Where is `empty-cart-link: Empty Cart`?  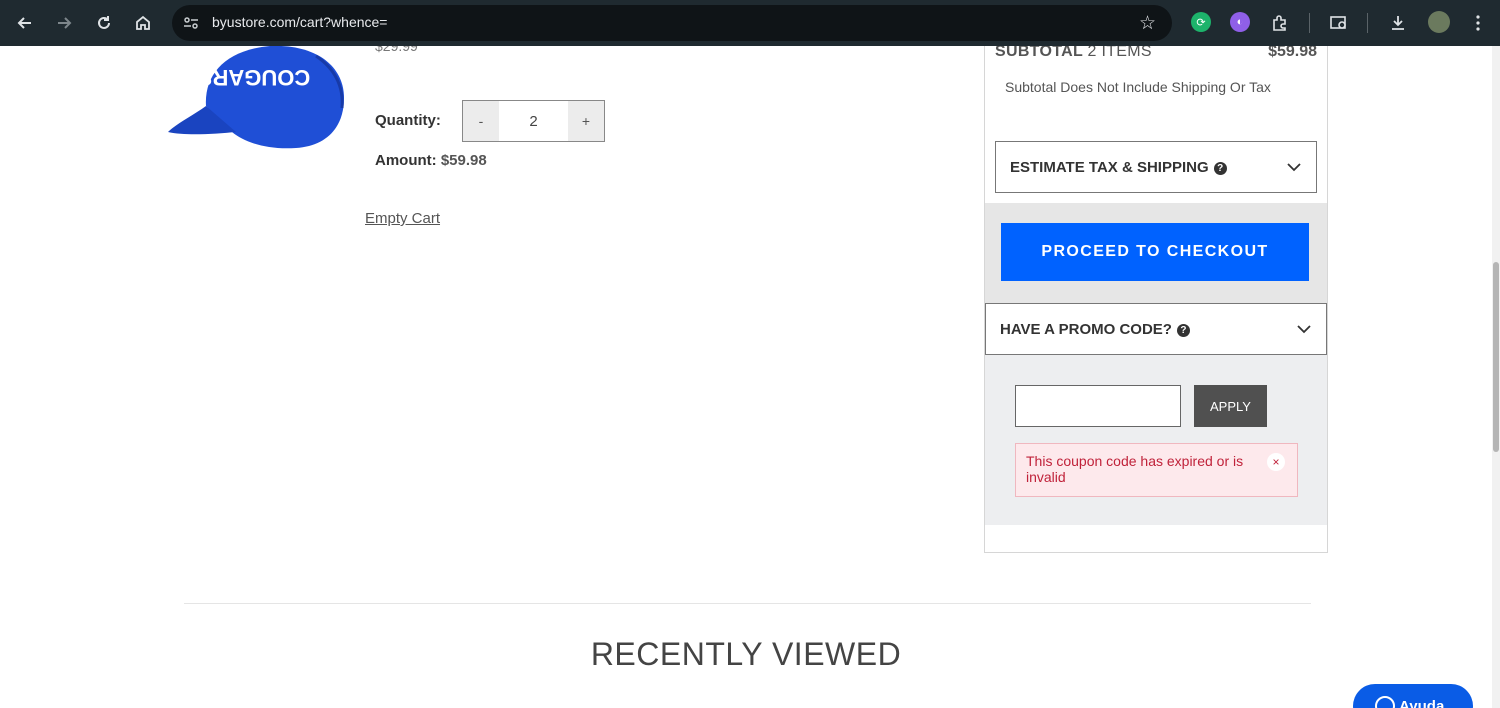 empty-cart-link: Empty Cart is located at coordinates (402, 218).